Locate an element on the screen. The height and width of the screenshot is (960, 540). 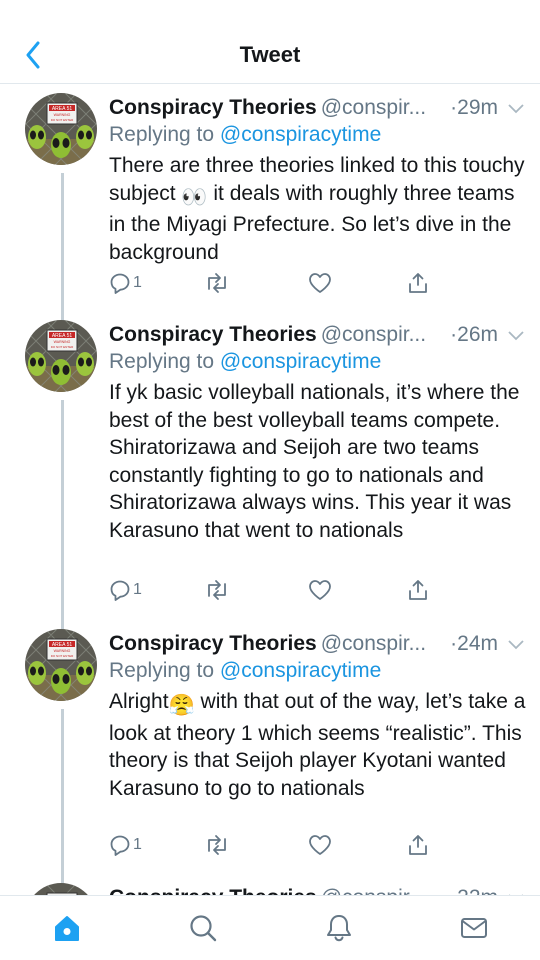
eyes-emoji: 👀 is located at coordinates (194, 197).